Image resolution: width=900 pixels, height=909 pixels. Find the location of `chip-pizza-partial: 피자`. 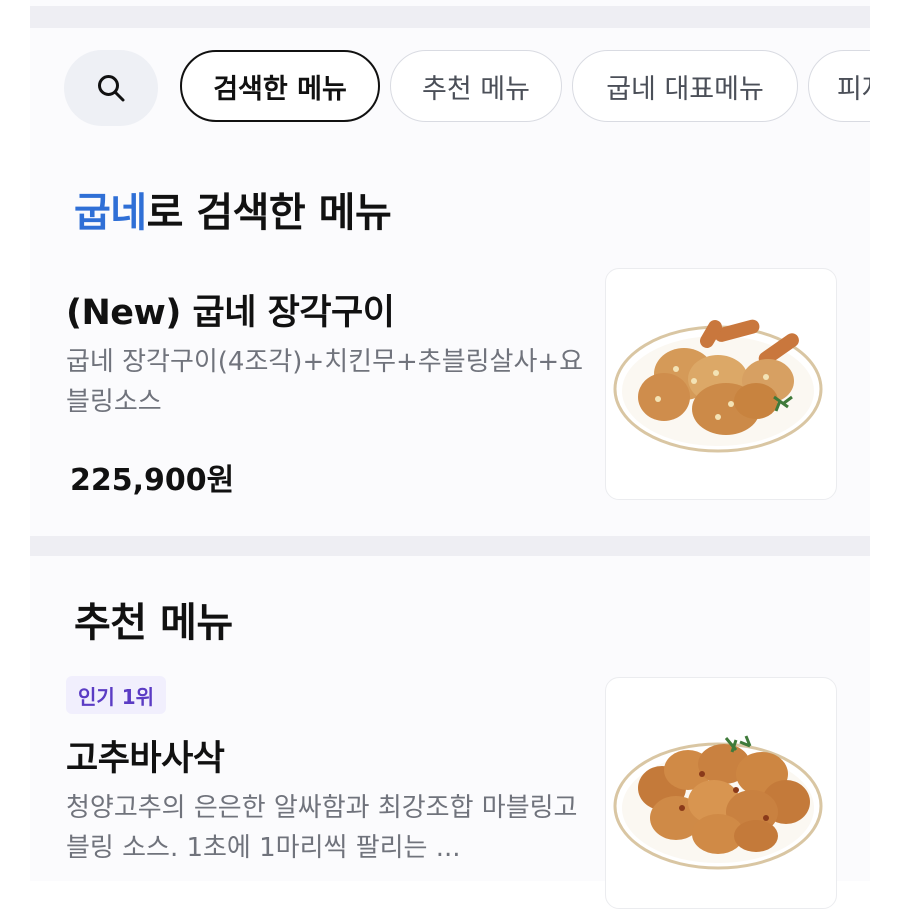

chip-pizza-partial: 피자 is located at coordinates (839, 86).